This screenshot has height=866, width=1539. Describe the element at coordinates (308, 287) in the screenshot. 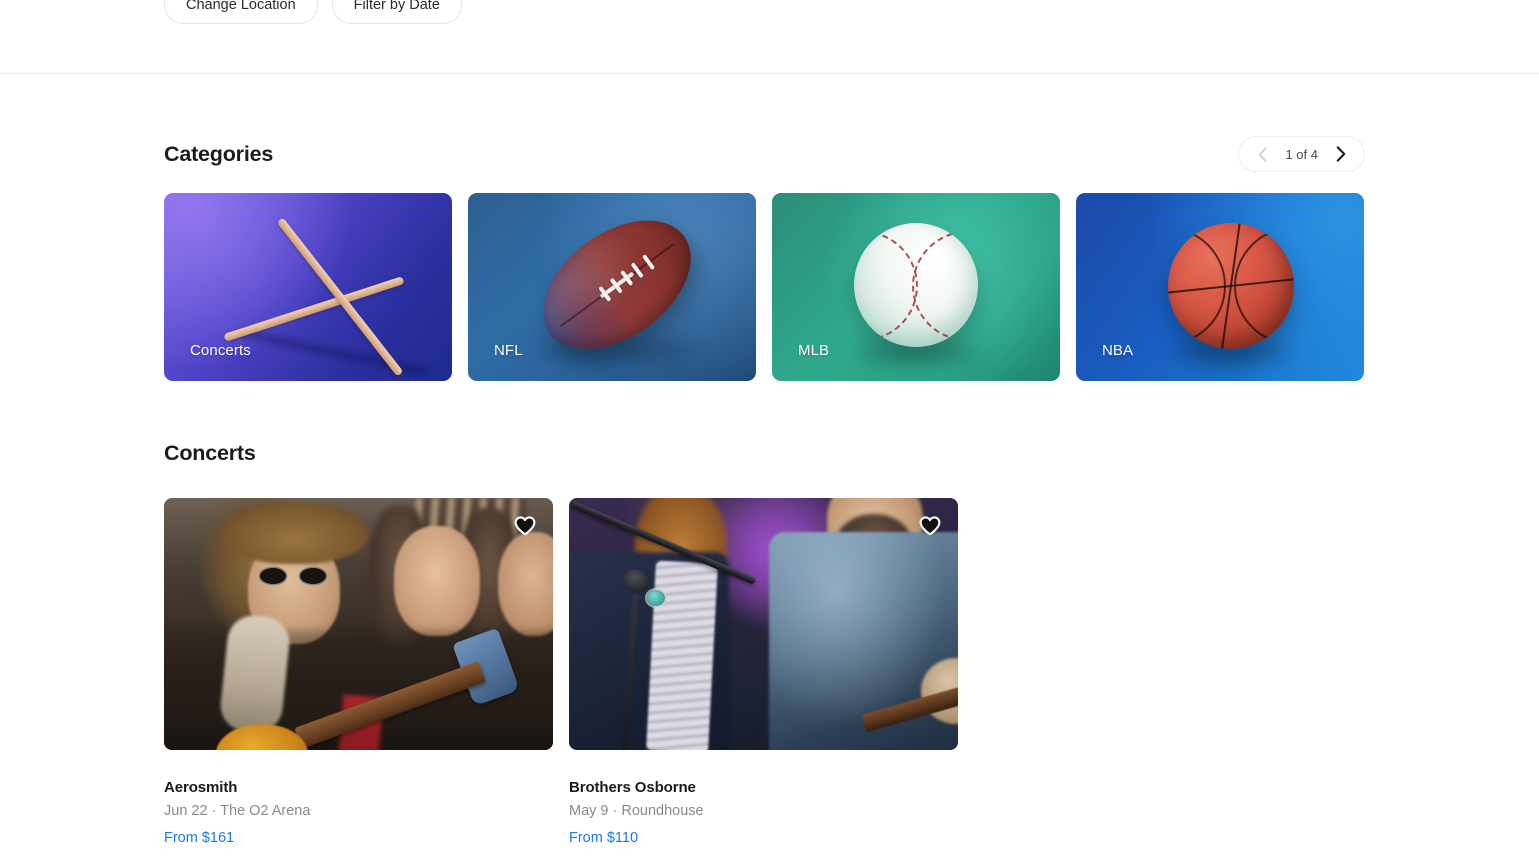

I see `category-card-concerts: Concerts` at that location.